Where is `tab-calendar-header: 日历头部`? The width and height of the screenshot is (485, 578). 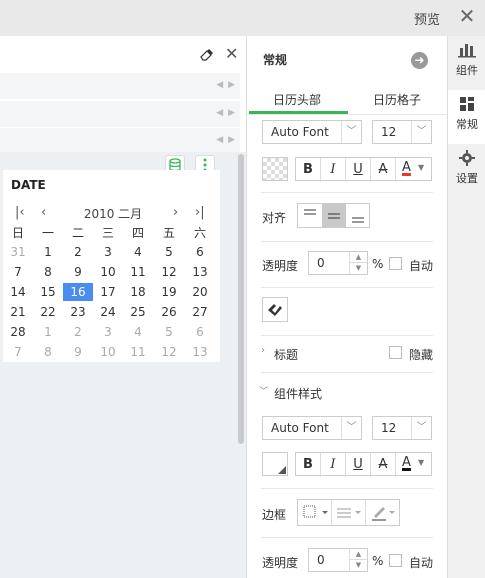 tab-calendar-header: 日历头部 is located at coordinates (297, 99).